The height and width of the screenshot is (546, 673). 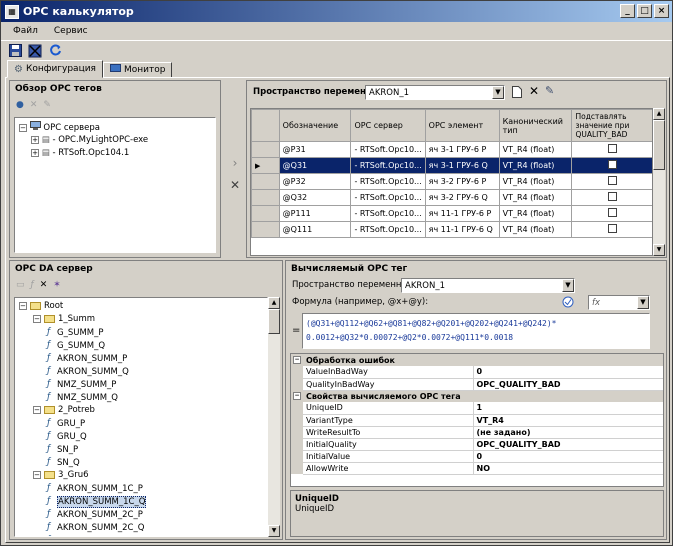 I want to click on new-folder-icon: ▭, so click(x=20, y=285).